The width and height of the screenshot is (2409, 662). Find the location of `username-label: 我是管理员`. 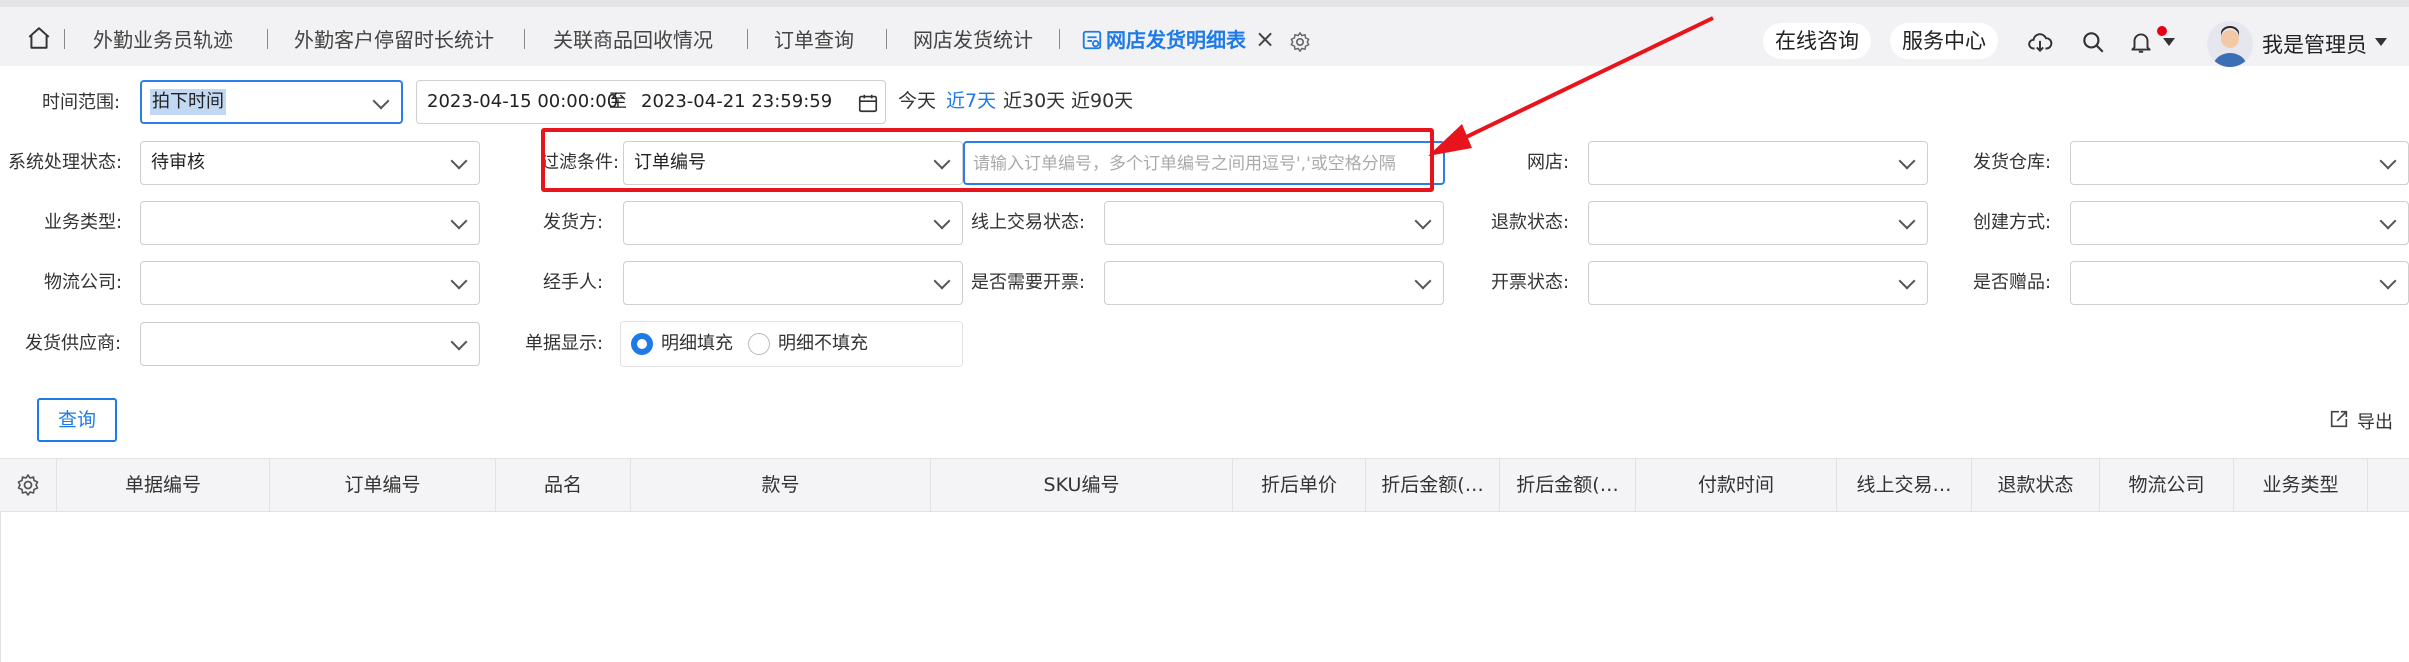

username-label: 我是管理员 is located at coordinates (2314, 44).